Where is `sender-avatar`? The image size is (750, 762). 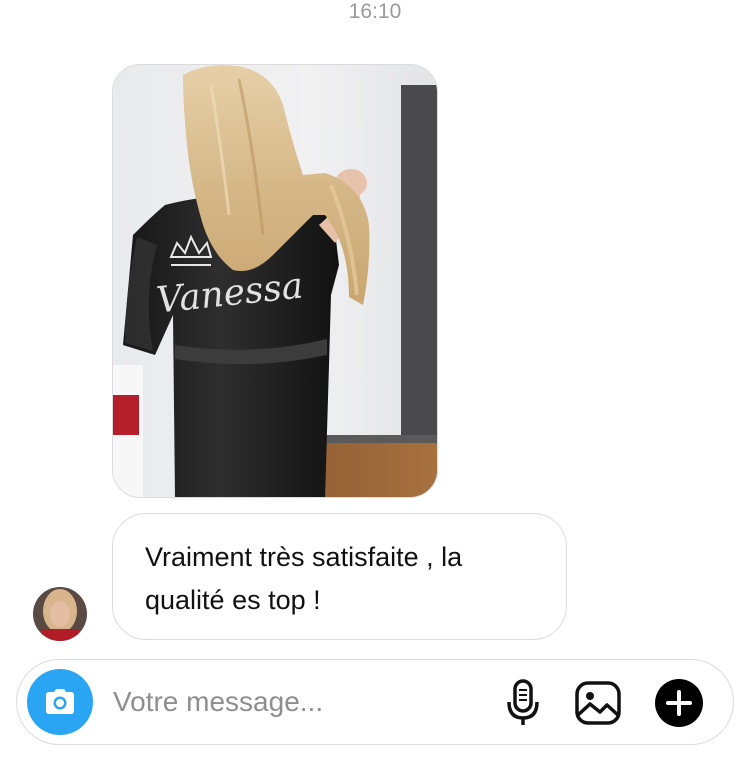 sender-avatar is located at coordinates (60, 614).